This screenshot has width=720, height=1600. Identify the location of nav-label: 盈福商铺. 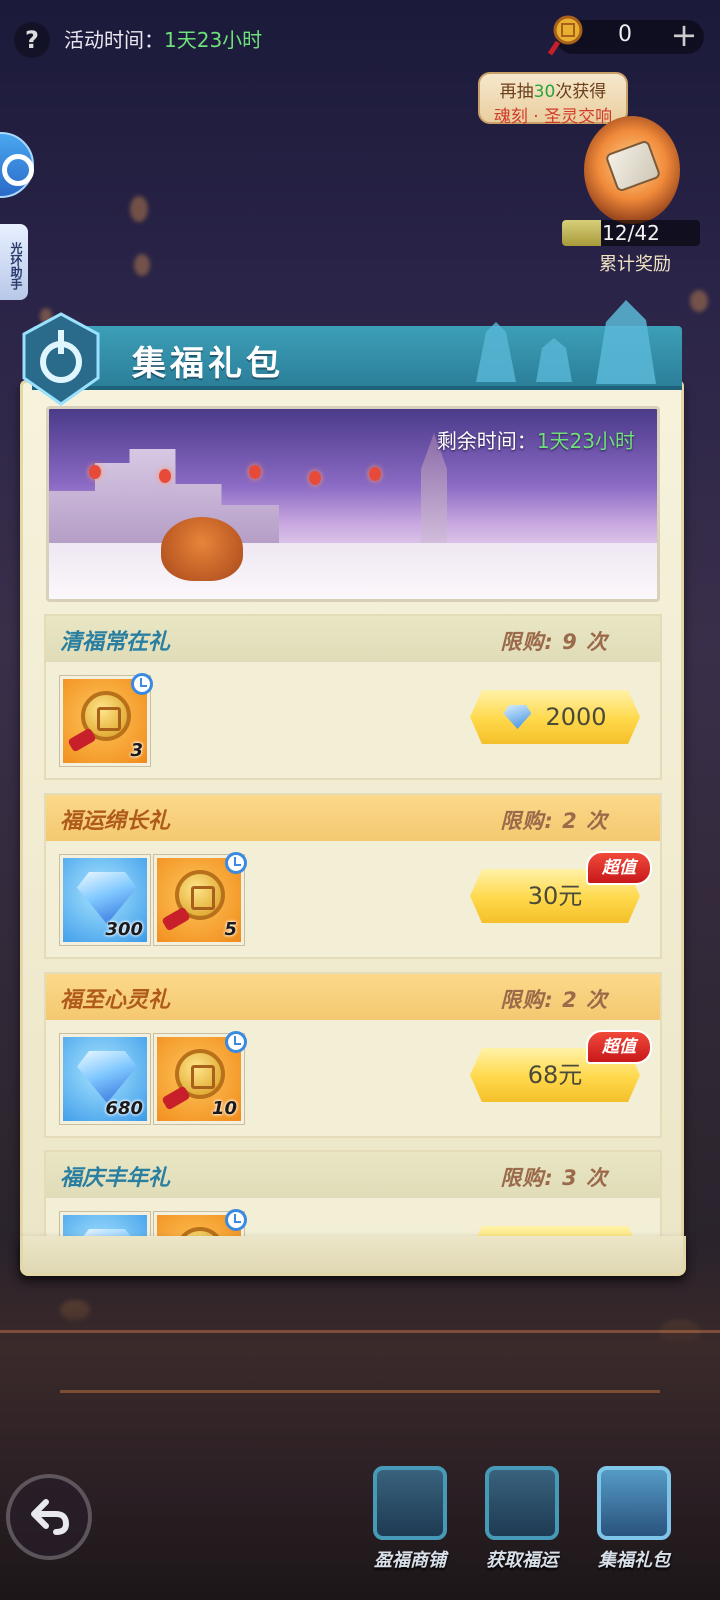
(410, 1560).